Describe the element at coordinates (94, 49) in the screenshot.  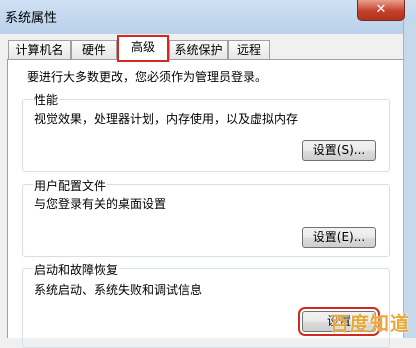
I see `tab-hardware: 硬件` at that location.